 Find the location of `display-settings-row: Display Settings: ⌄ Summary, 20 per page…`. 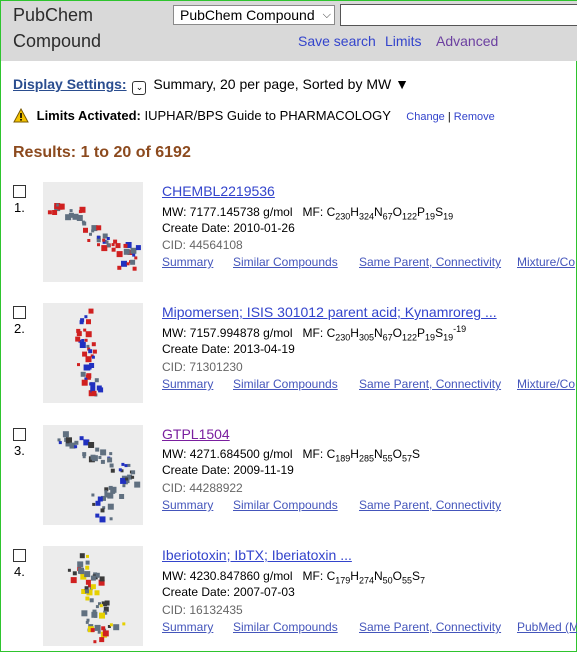

display-settings-row: Display Settings: ⌄ Summary, 20 per page… is located at coordinates (211, 85).